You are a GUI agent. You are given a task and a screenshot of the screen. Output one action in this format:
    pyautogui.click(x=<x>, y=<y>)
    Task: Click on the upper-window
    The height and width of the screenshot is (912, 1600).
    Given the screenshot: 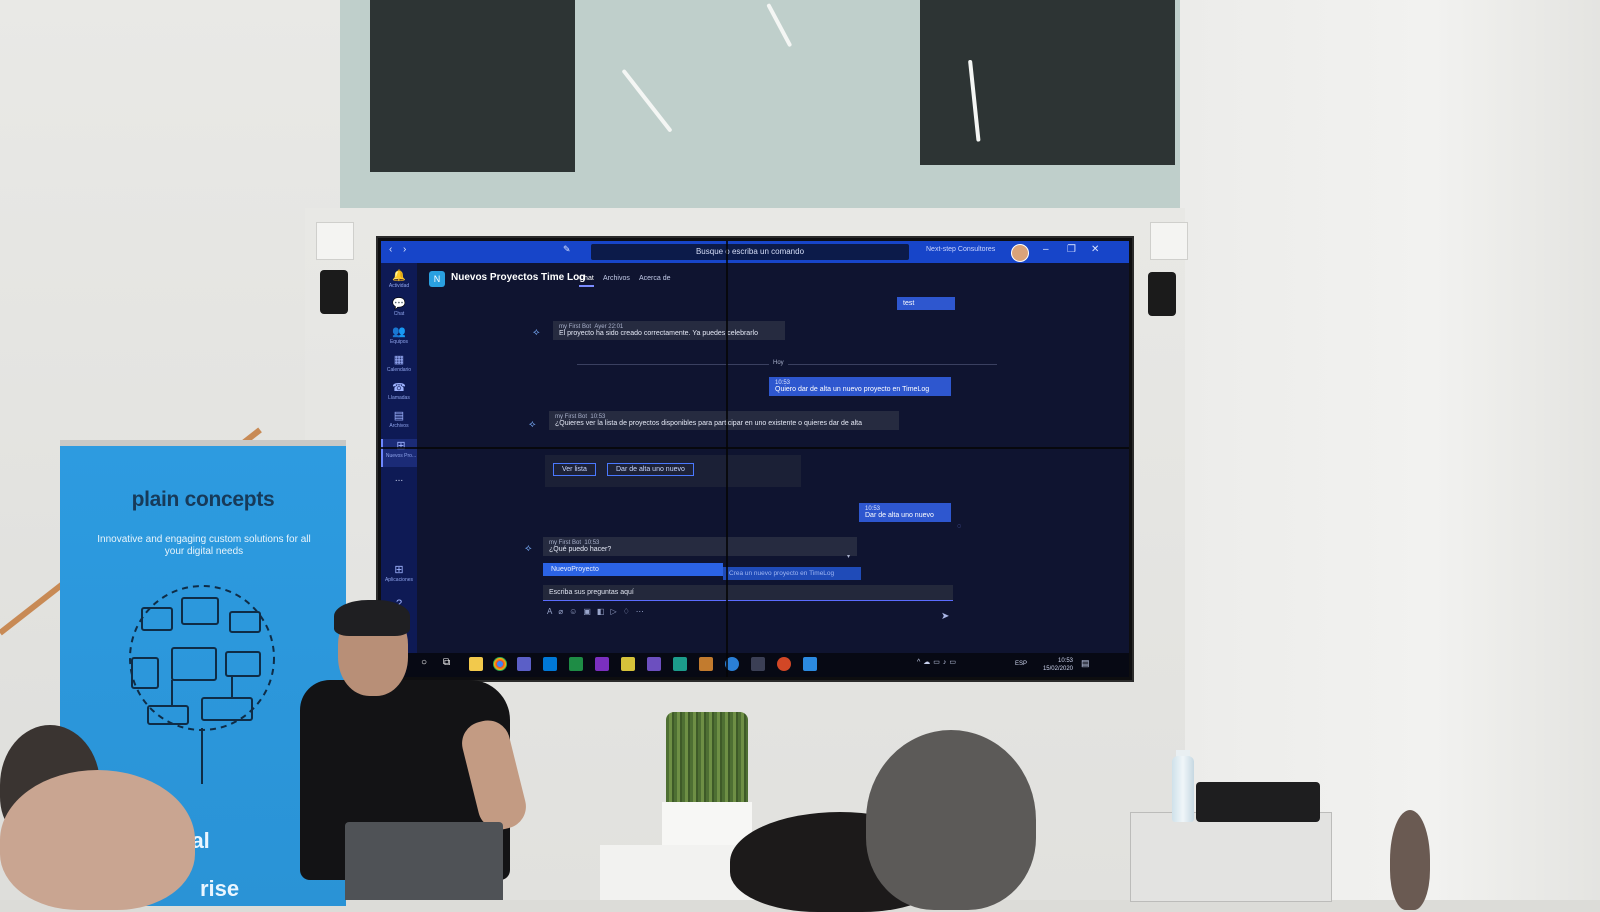 What is the action you would take?
    pyautogui.click(x=768, y=107)
    